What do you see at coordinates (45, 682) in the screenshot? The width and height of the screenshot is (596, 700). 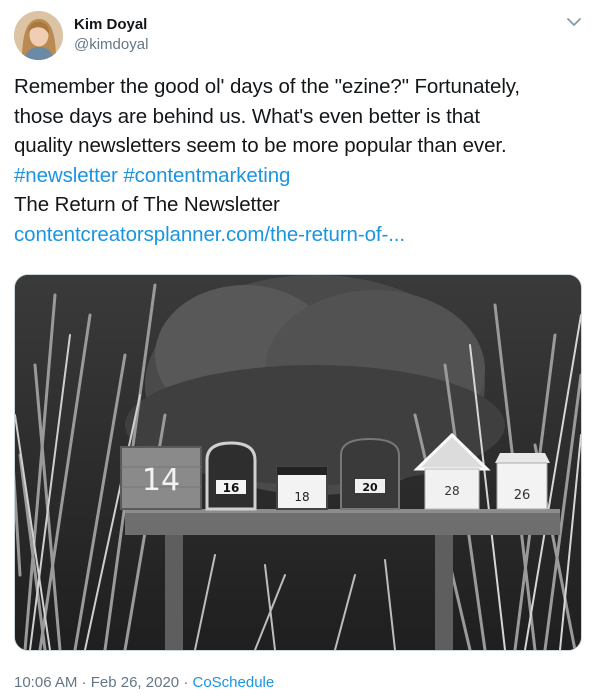 I see `tweet-time: 10:06 AM` at bounding box center [45, 682].